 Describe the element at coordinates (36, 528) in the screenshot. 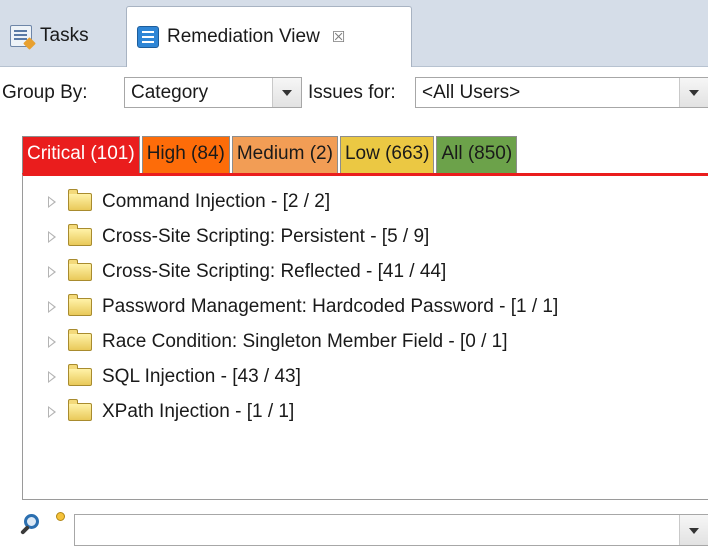

I see `search-icon` at that location.